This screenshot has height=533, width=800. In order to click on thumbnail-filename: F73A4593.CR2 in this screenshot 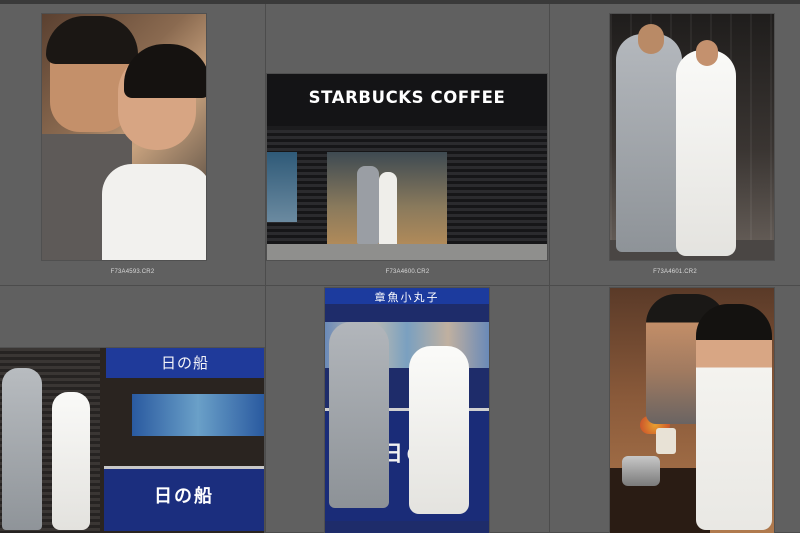, I will do `click(132, 272)`.